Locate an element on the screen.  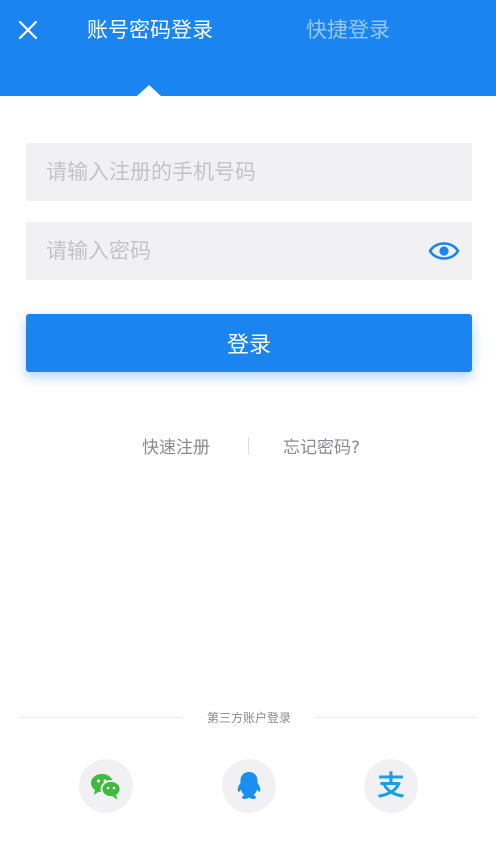
phone-input is located at coordinates (216, 172).